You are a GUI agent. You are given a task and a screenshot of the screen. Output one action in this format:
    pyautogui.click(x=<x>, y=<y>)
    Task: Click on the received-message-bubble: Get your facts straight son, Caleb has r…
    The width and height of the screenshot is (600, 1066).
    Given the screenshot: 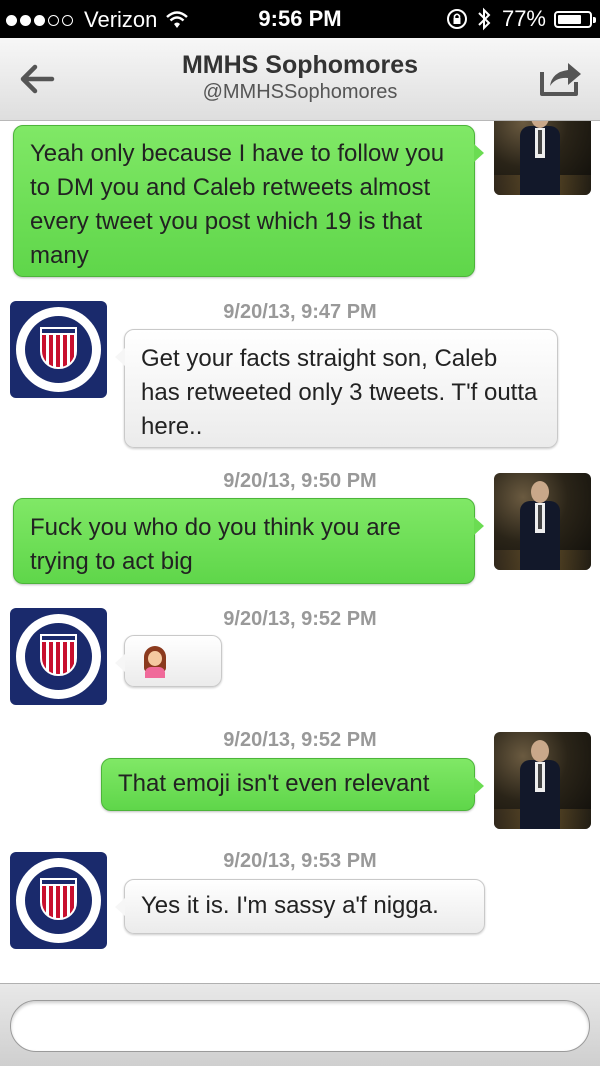 What is the action you would take?
    pyautogui.click(x=336, y=388)
    